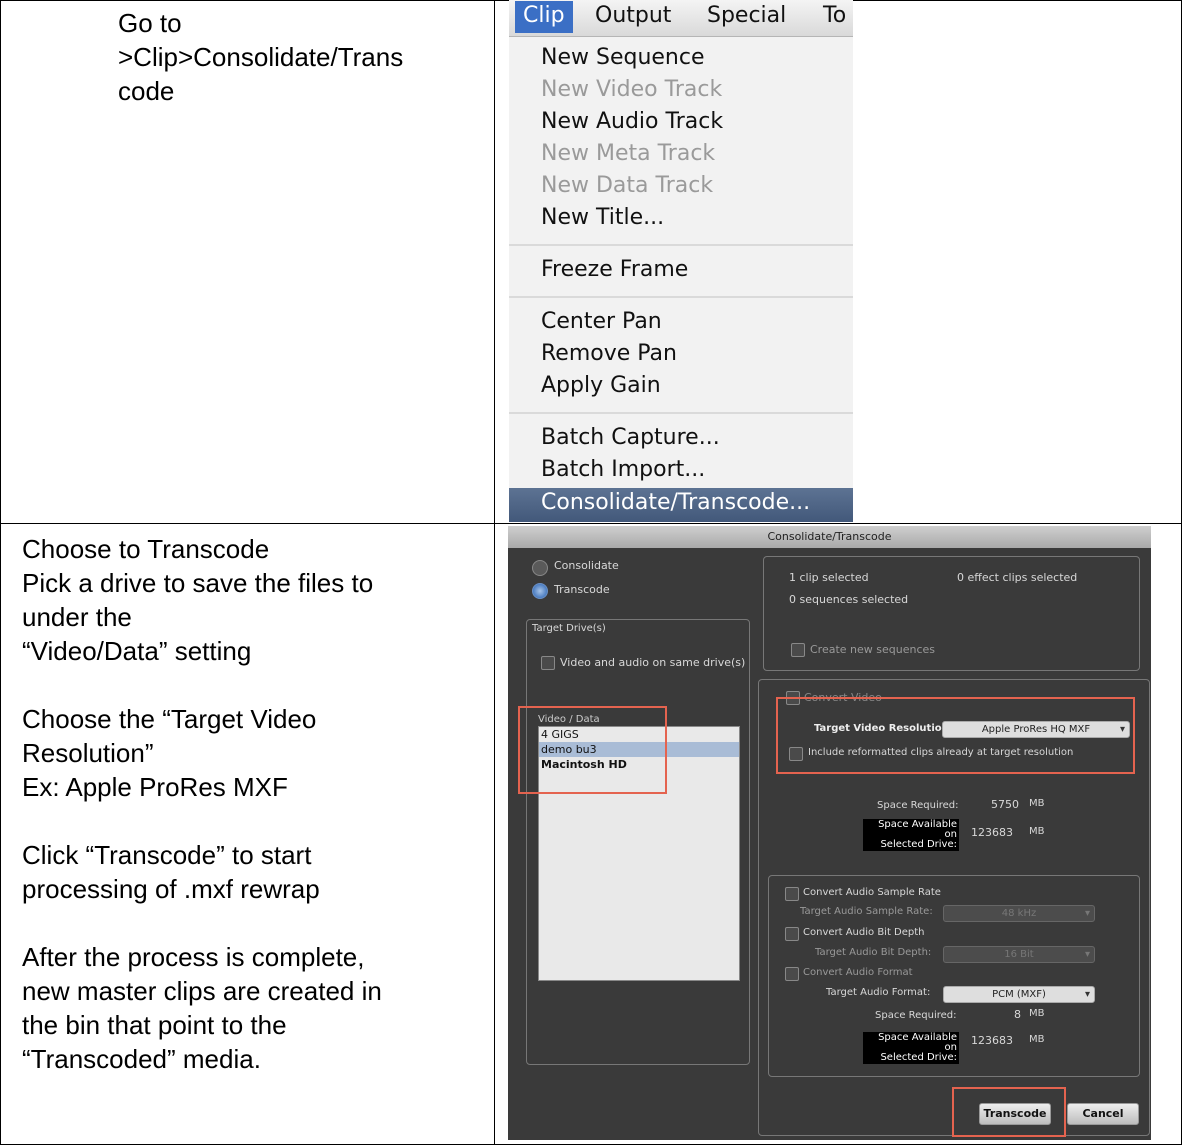  Describe the element at coordinates (77, 617) in the screenshot. I see `step2-line: under the` at that location.